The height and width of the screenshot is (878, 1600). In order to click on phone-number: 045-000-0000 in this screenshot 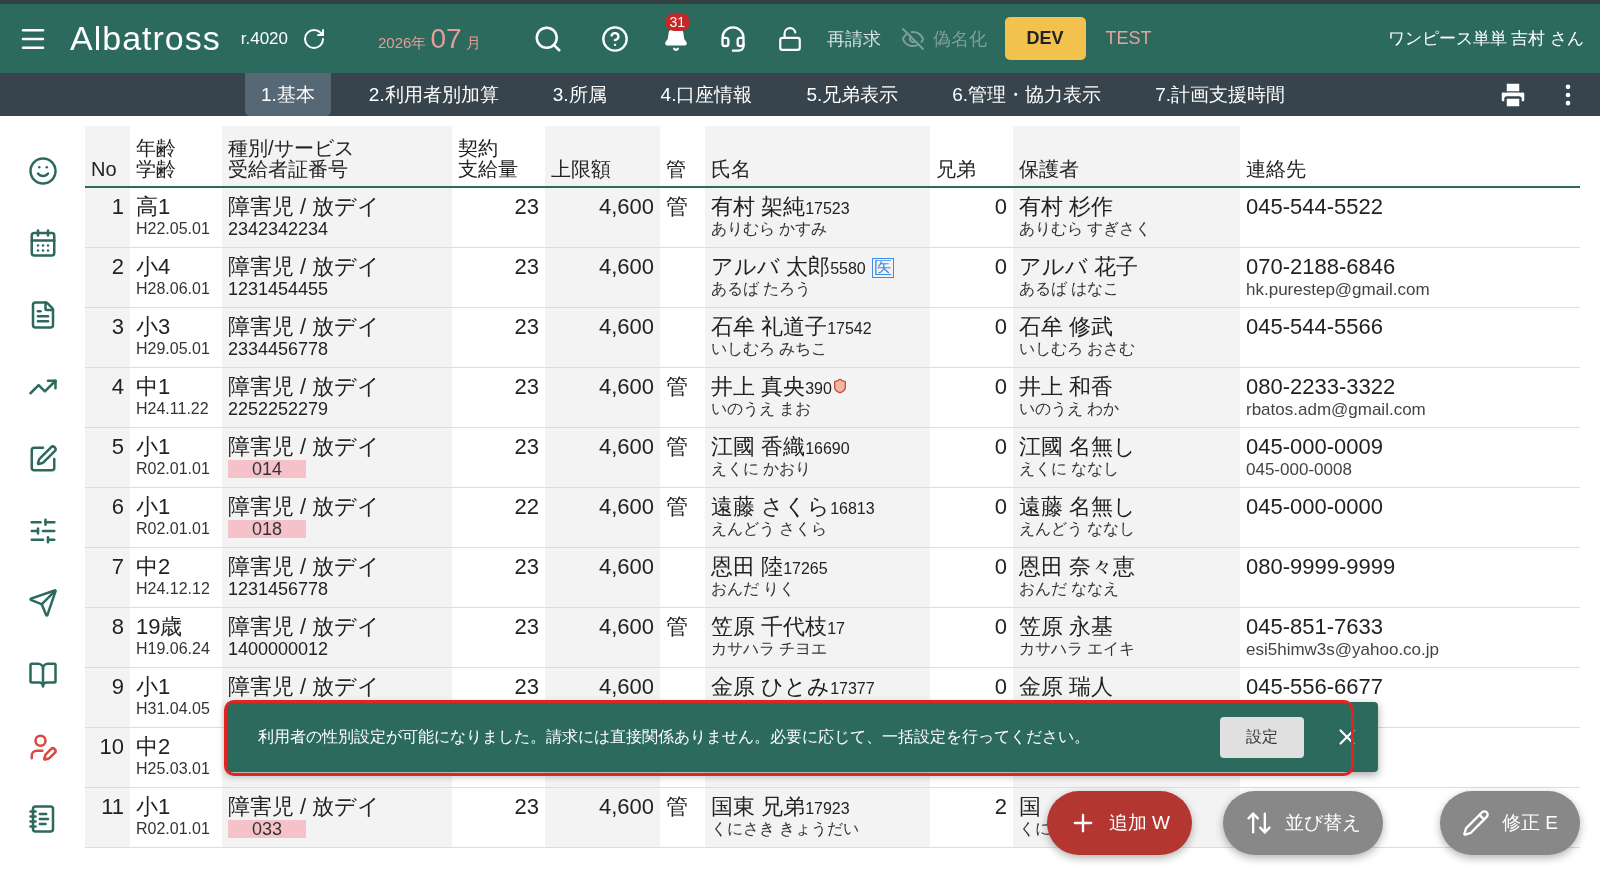, I will do `click(1314, 507)`.